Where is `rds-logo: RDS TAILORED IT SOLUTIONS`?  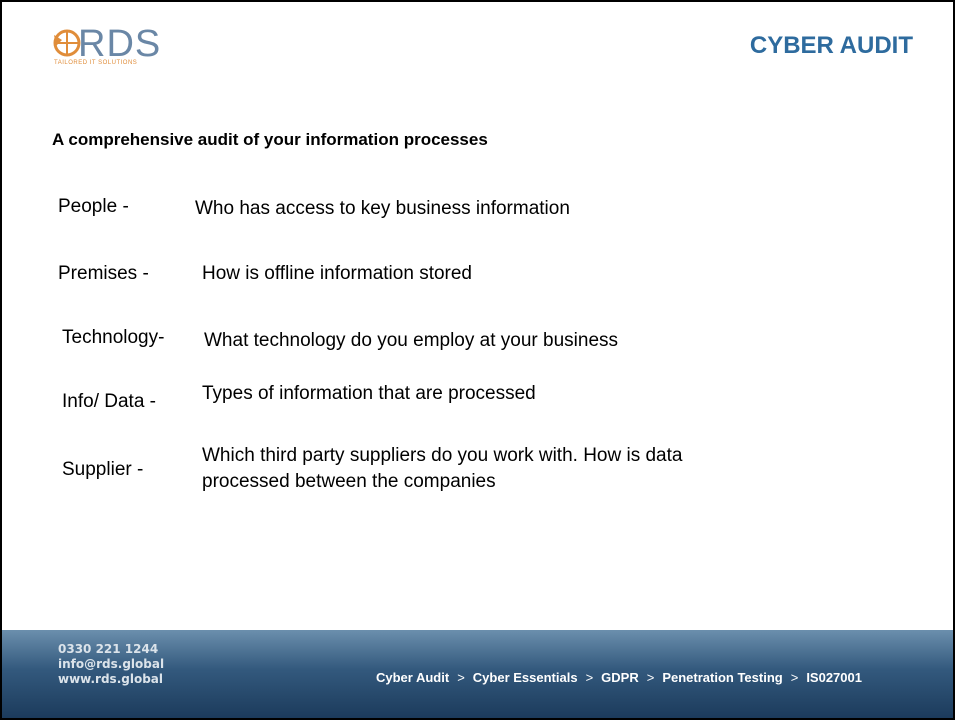 rds-logo: RDS TAILORED IT SOLUTIONS is located at coordinates (122, 47).